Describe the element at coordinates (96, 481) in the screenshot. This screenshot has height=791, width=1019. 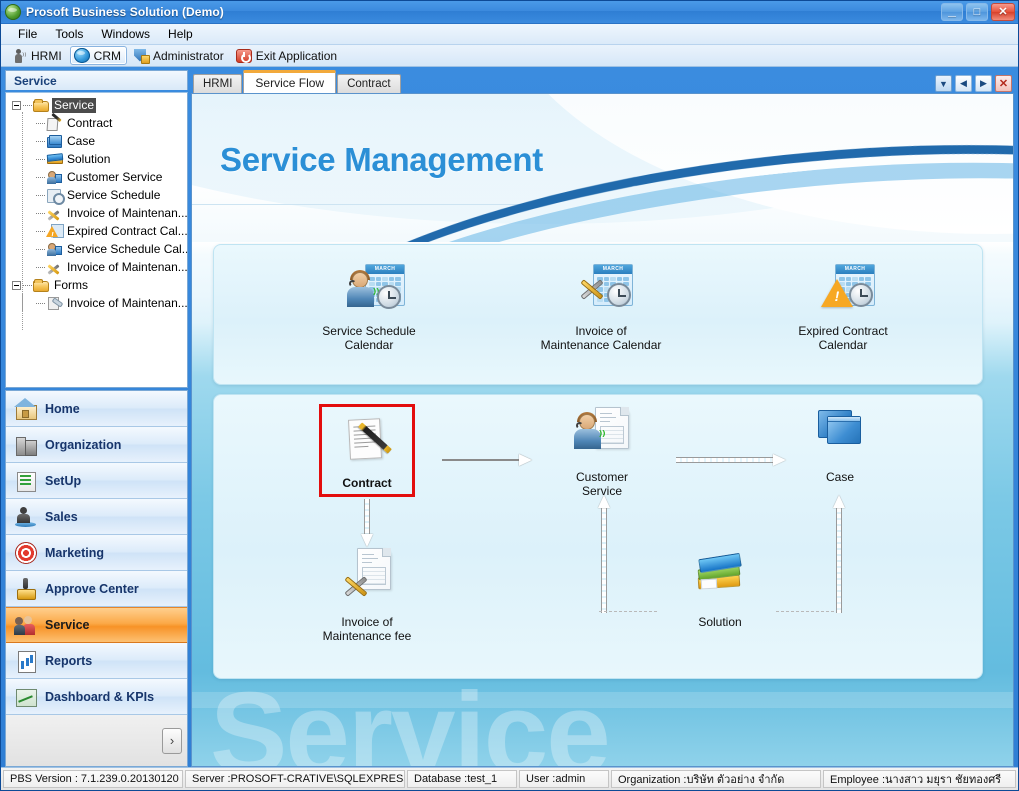
I see `sidebar-item-setup: SetUp` at that location.